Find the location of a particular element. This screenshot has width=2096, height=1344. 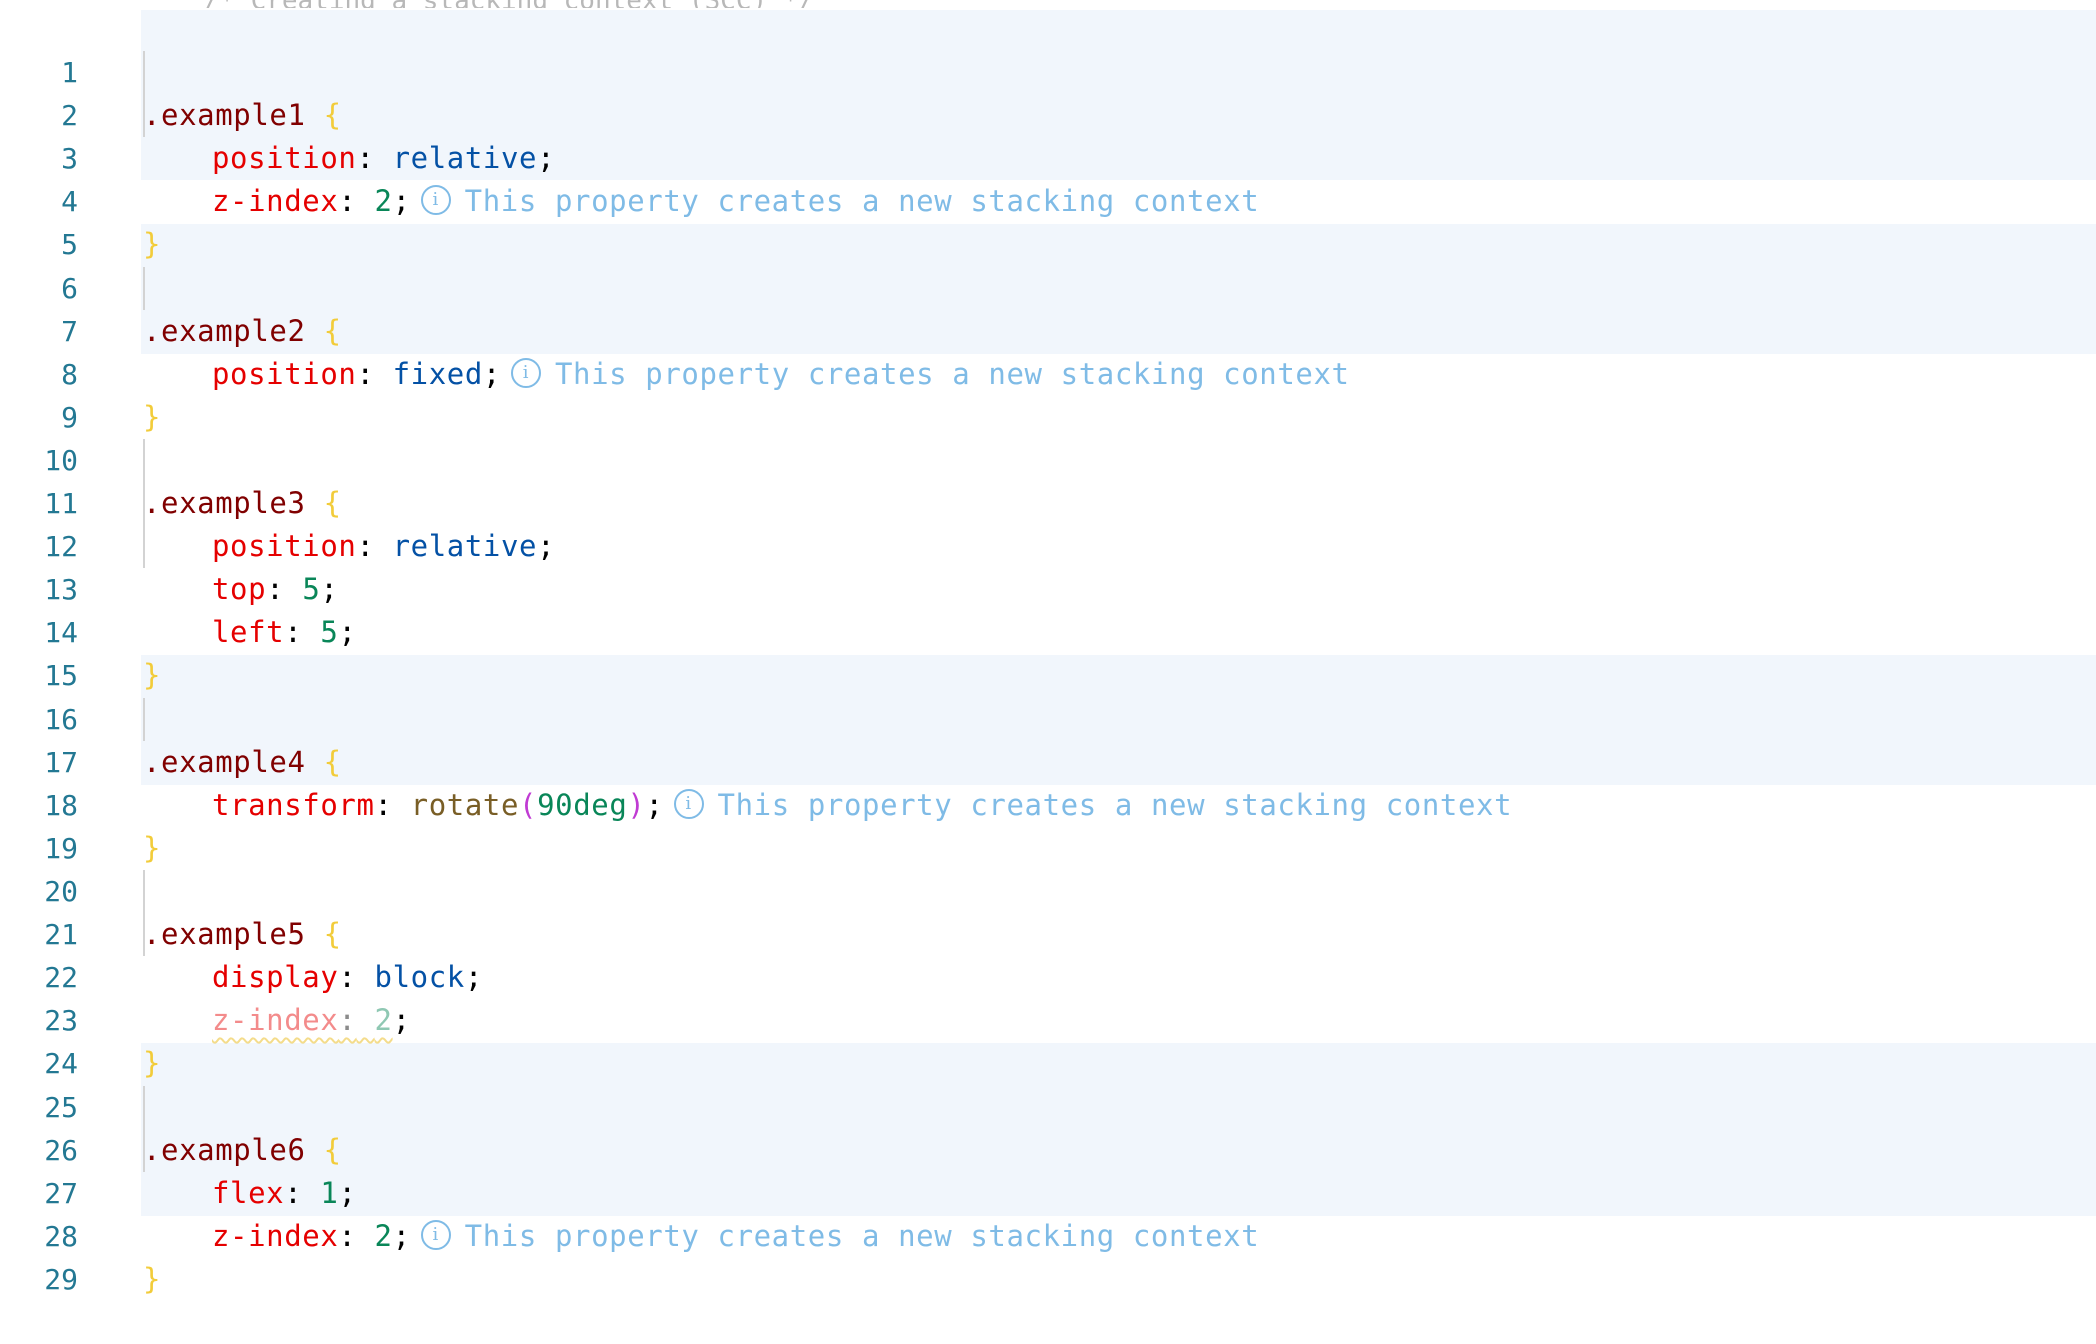

code-line: 5 is located at coordinates (1048, 220).